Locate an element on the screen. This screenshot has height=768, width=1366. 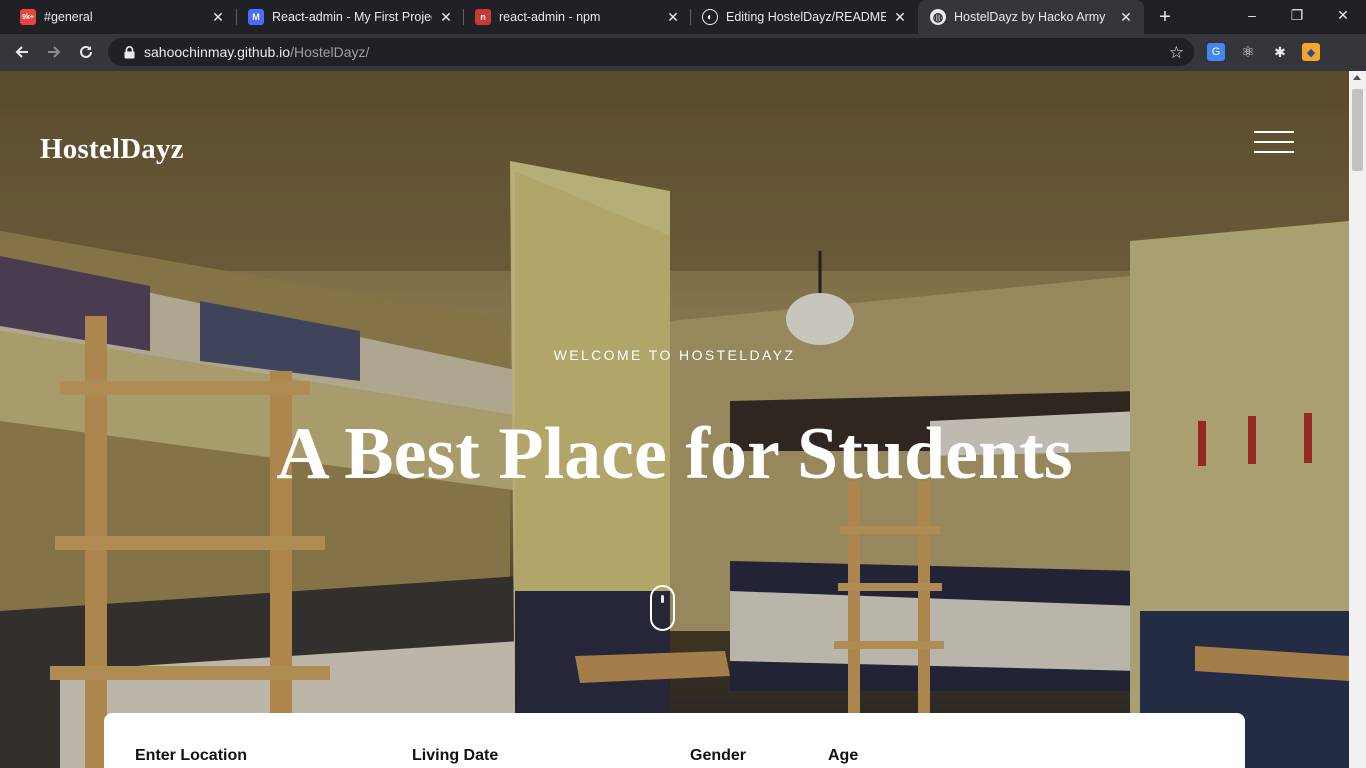
globe-favicon-icon: ◍ is located at coordinates (938, 17).